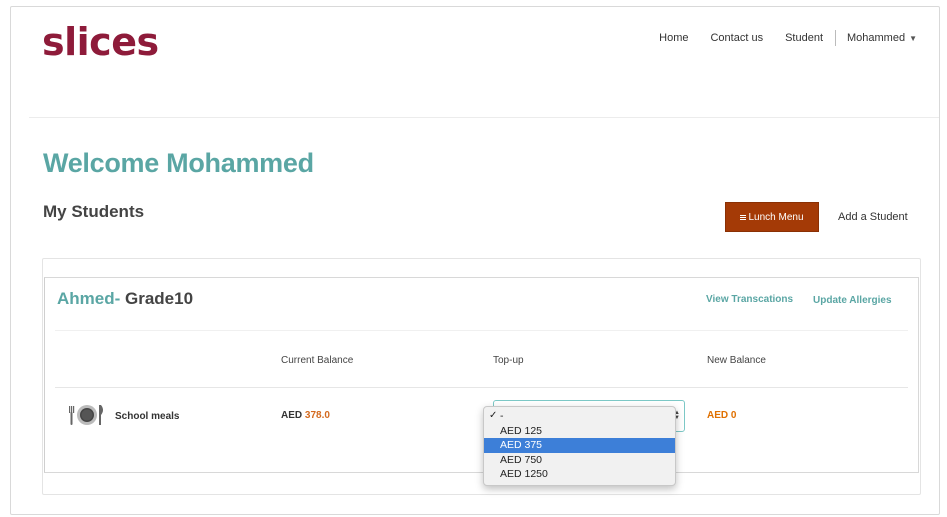 The image size is (947, 517). Describe the element at coordinates (481, 330) in the screenshot. I see `card-divider` at that location.